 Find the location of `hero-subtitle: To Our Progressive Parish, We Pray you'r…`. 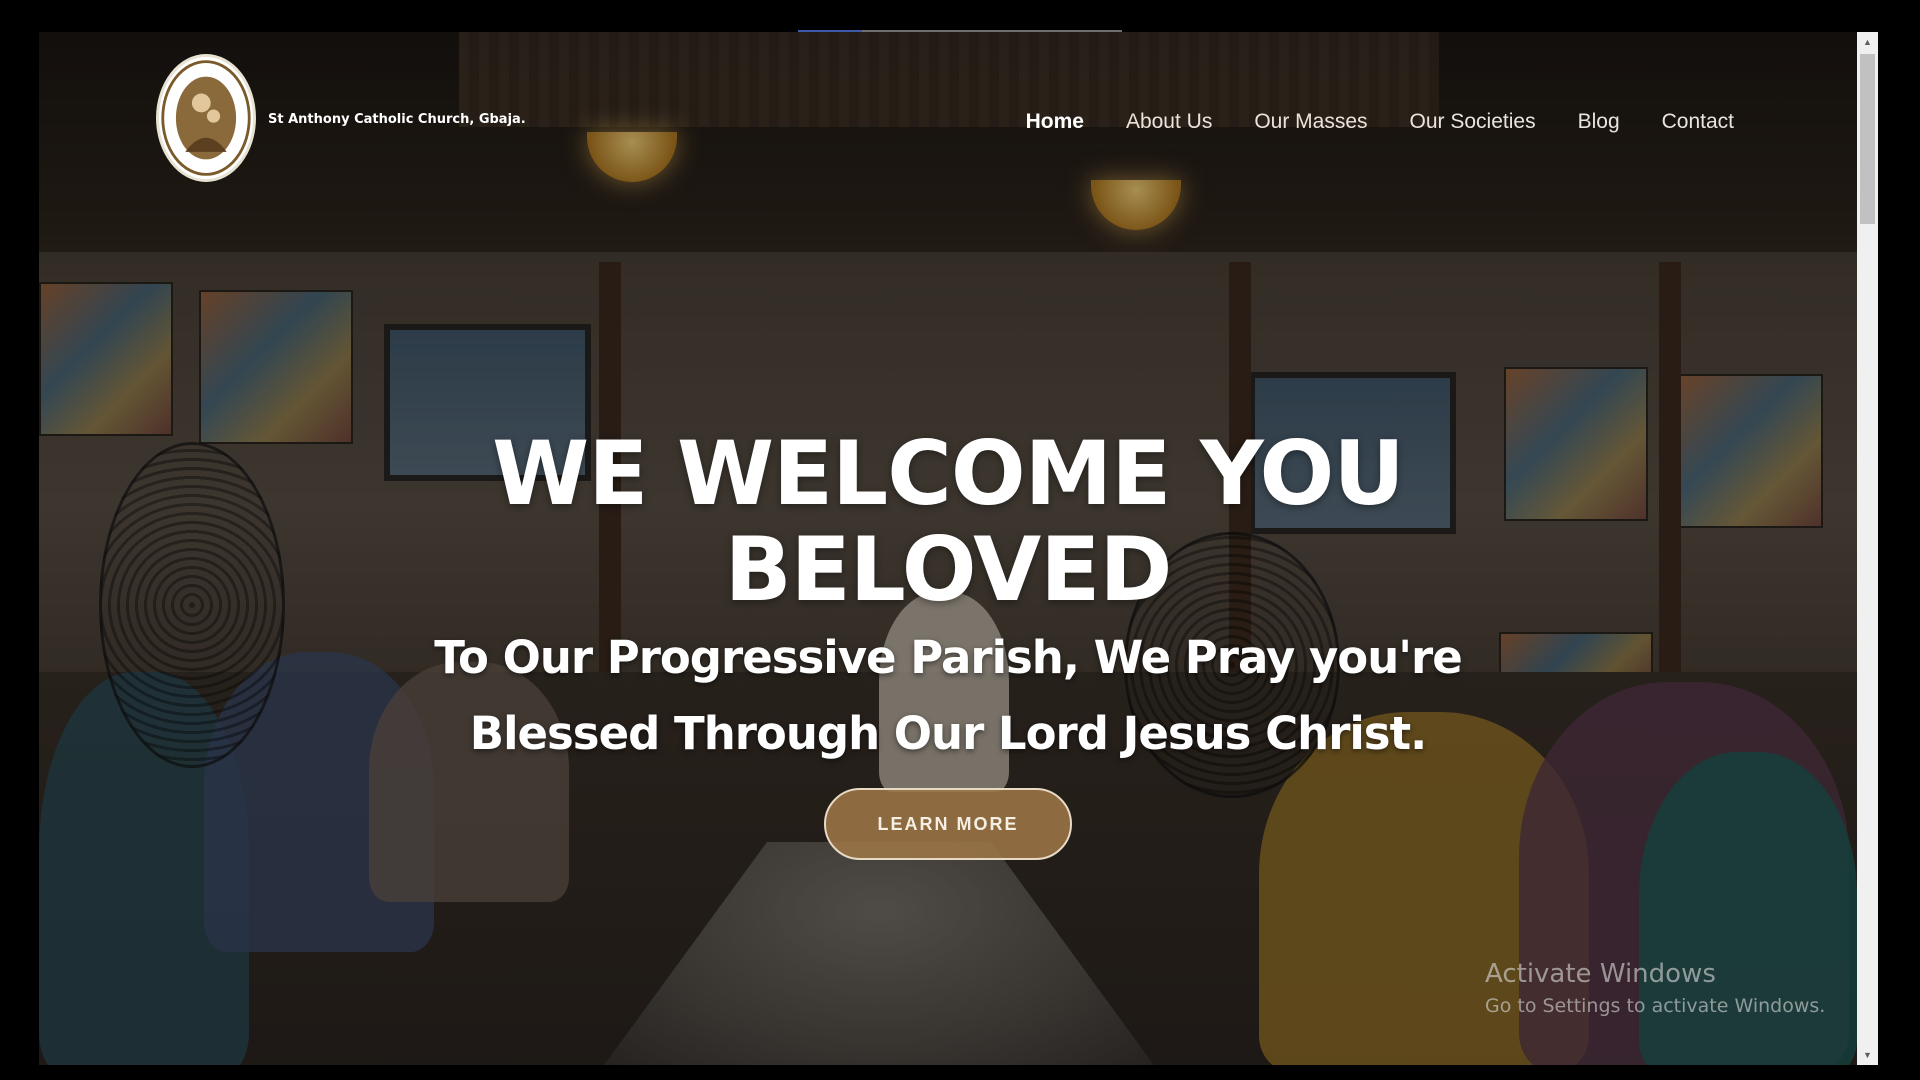

hero-subtitle: To Our Progressive Parish, We Pray you'r… is located at coordinates (948, 696).